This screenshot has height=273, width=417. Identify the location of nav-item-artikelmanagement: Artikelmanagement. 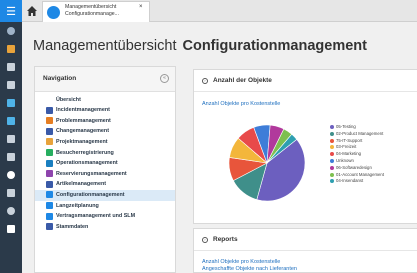
(105, 185).